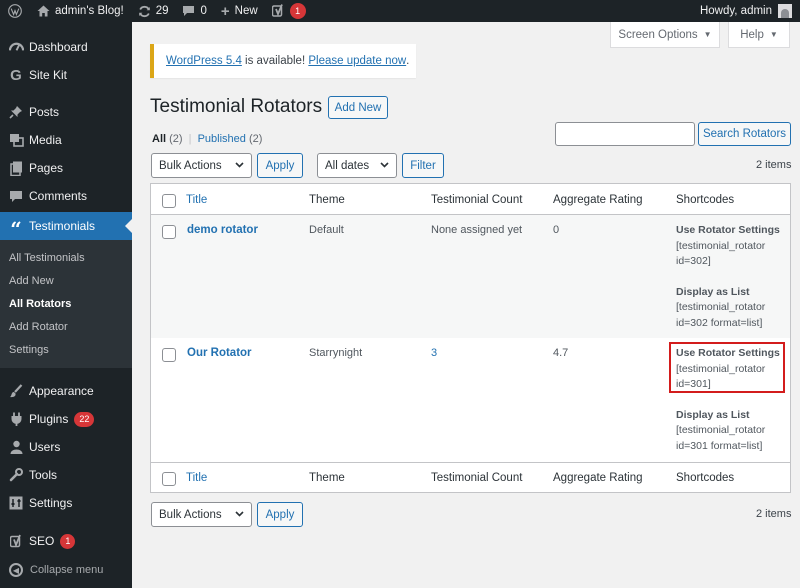 This screenshot has width=800, height=588. Describe the element at coordinates (774, 165) in the screenshot. I see `items-count-top: 2 items` at that location.